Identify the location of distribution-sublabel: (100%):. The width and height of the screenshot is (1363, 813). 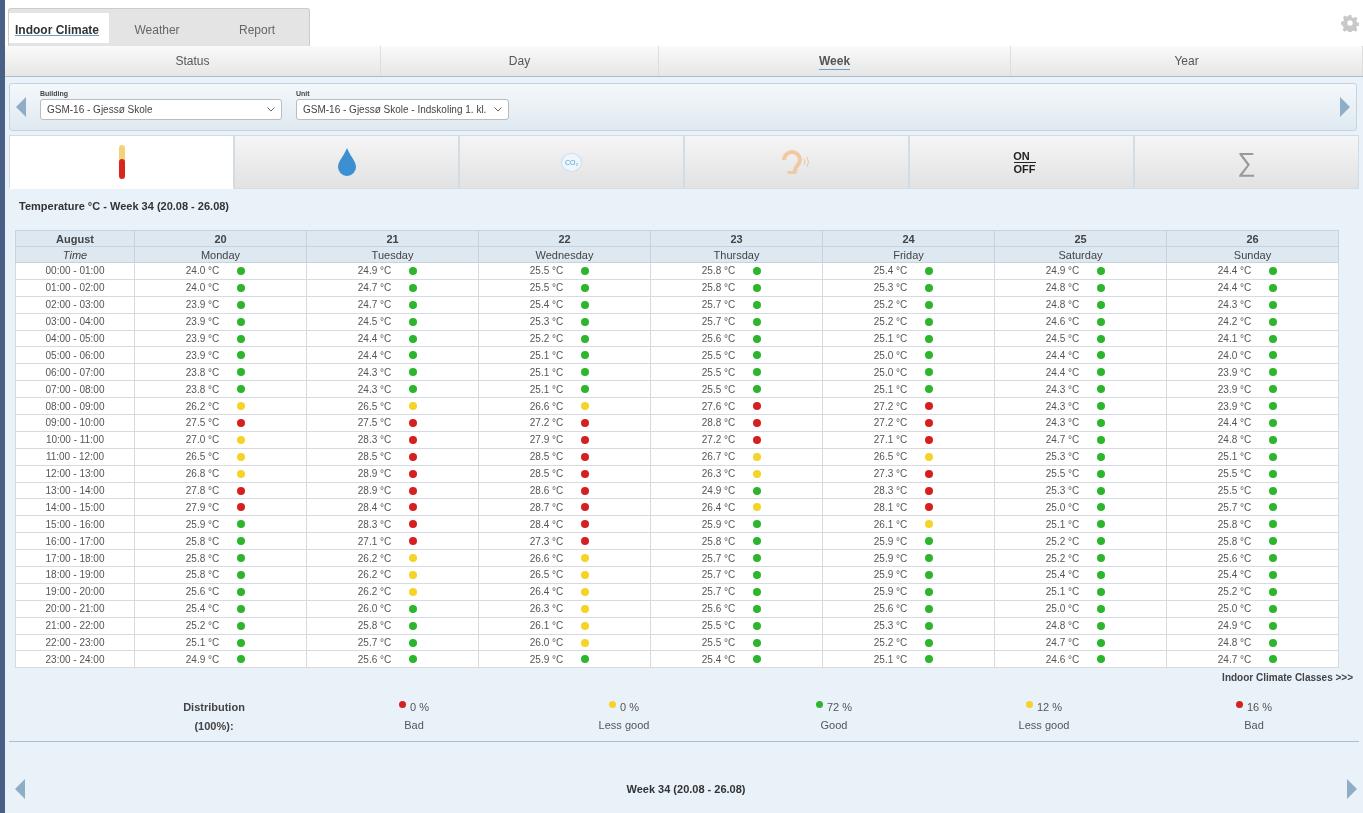
(214, 725).